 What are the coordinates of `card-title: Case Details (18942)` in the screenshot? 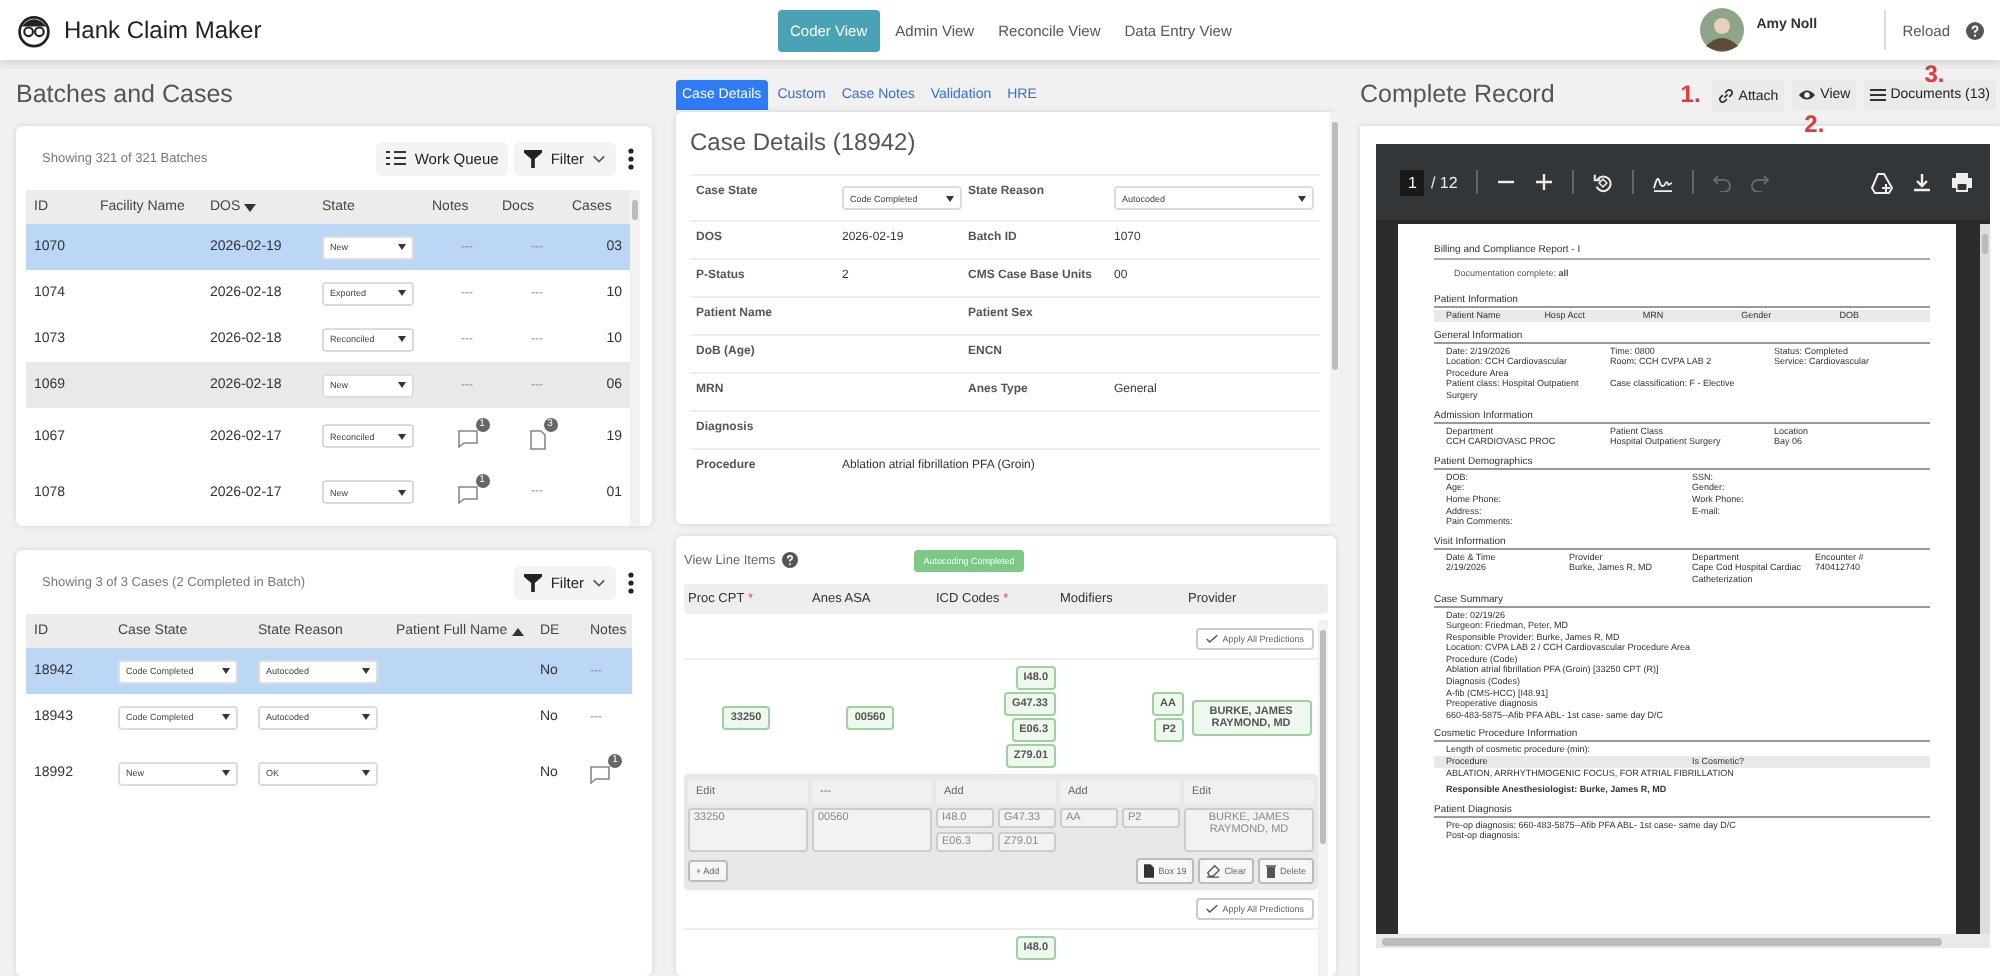 It's located at (804, 142).